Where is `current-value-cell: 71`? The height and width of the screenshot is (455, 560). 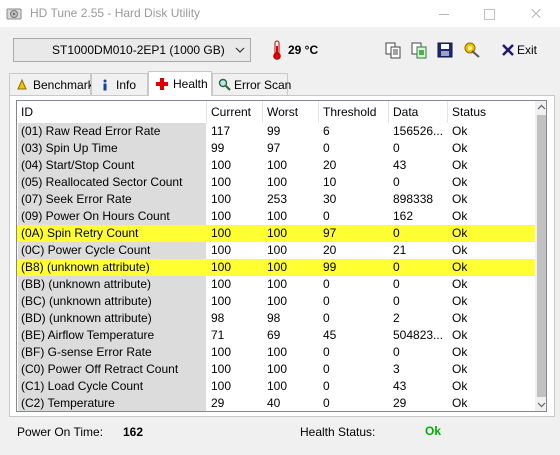 current-value-cell: 71 is located at coordinates (218, 335).